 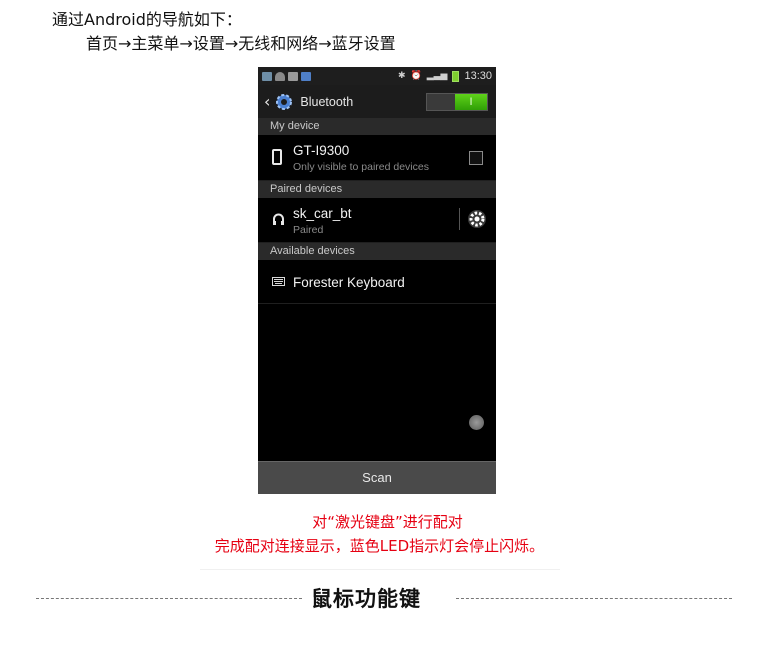 I want to click on section-paired-devices: Paired devices, so click(x=377, y=189).